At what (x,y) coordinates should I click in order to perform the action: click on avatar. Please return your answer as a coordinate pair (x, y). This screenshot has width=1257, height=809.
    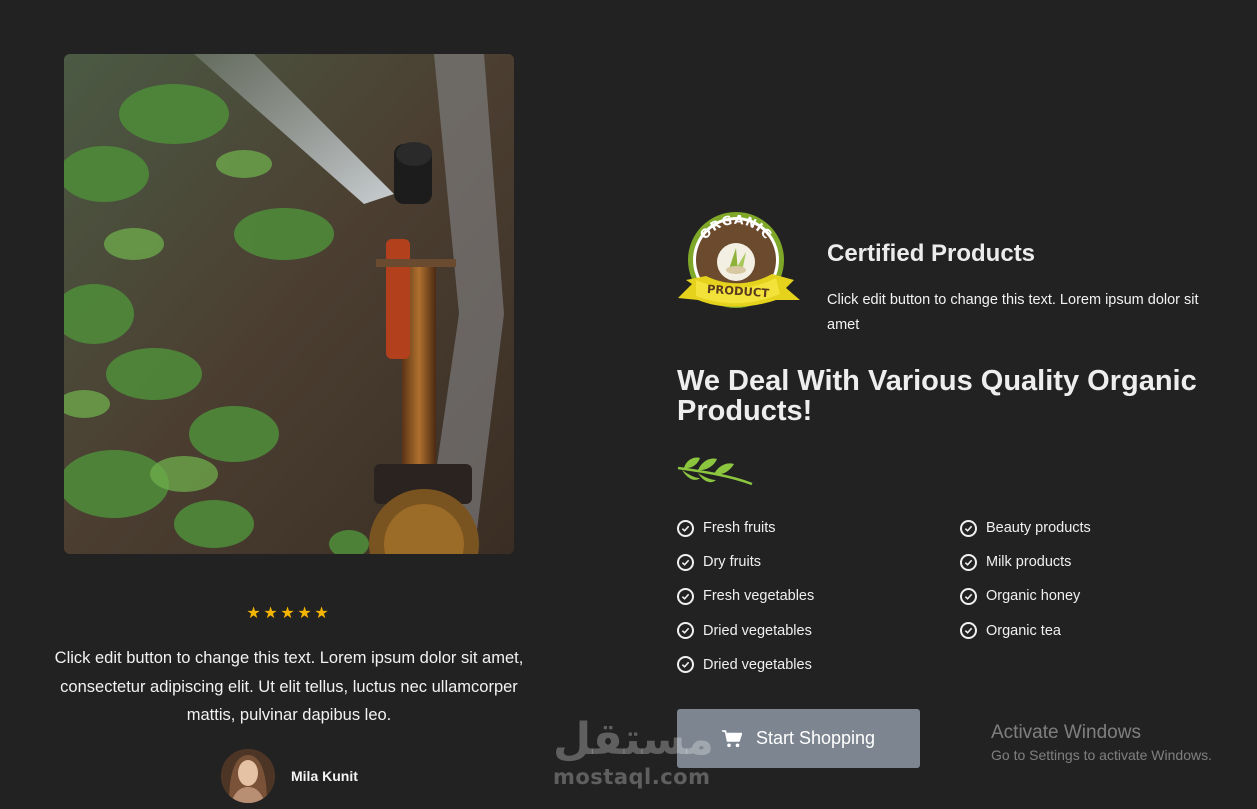
    Looking at the image, I should click on (248, 776).